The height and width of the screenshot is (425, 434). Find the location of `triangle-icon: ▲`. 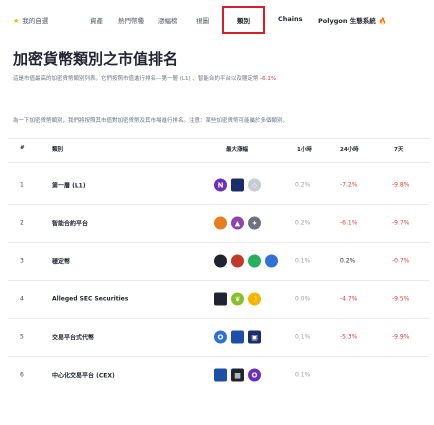

triangle-icon: ▲ is located at coordinates (237, 223).